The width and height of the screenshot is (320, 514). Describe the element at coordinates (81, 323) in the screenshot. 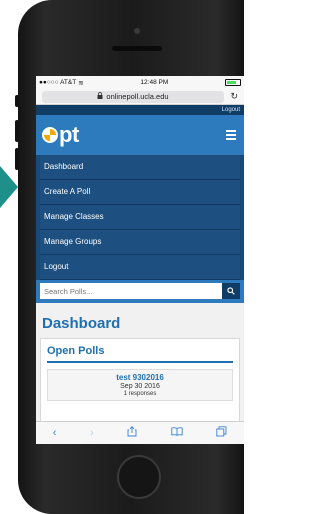

I see `page-title: Dashboard` at that location.